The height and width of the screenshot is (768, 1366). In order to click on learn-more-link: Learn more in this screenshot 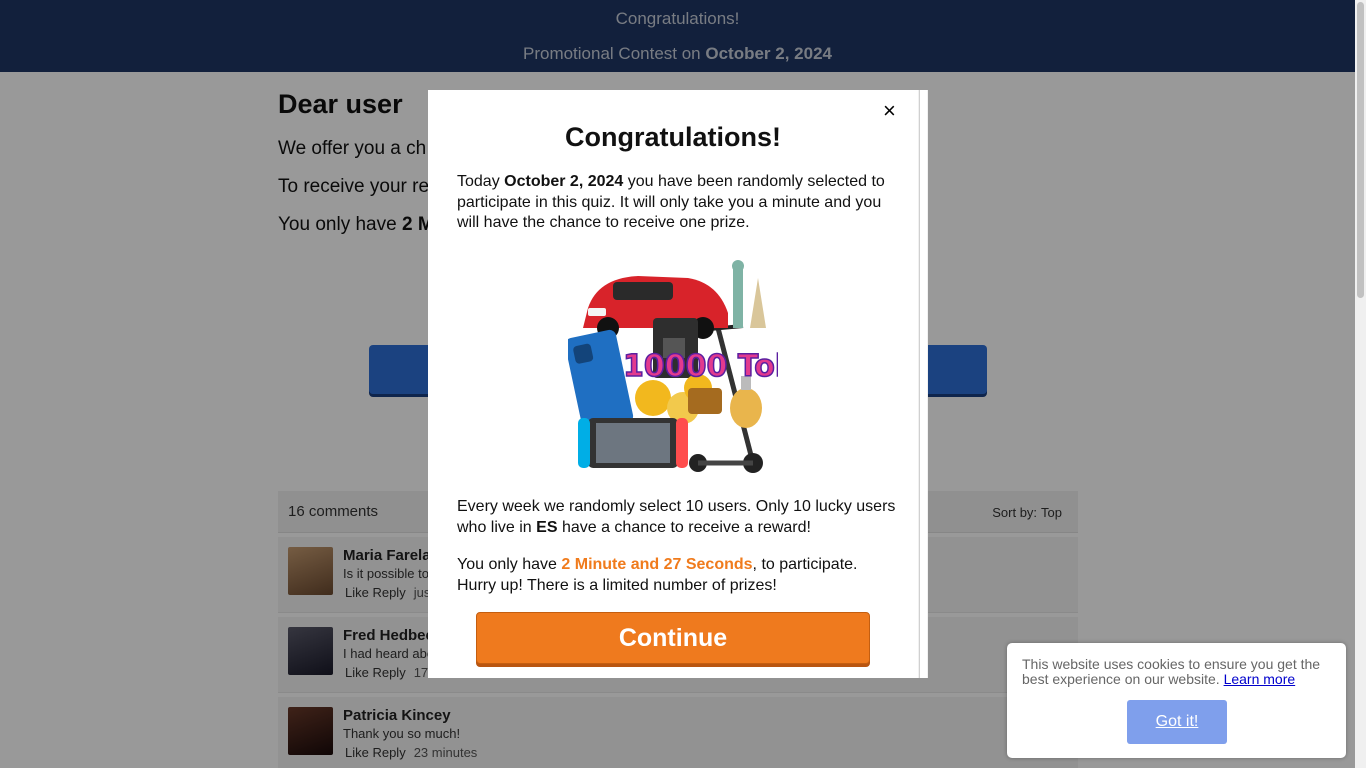, I will do `click(1260, 679)`.